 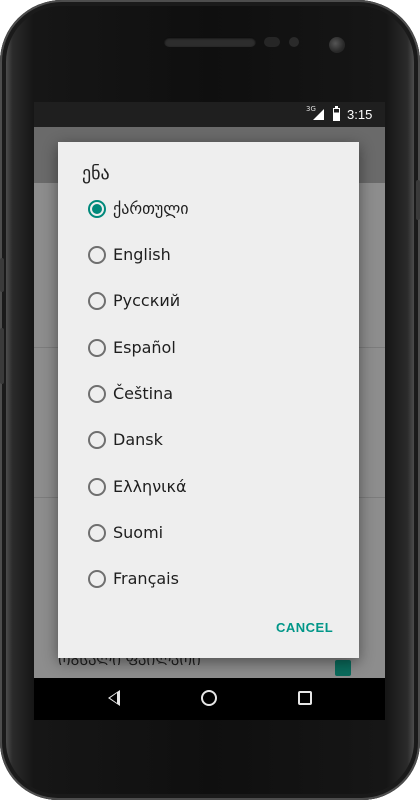 What do you see at coordinates (96, 173) in the screenshot?
I see `dialog-title: ენა` at bounding box center [96, 173].